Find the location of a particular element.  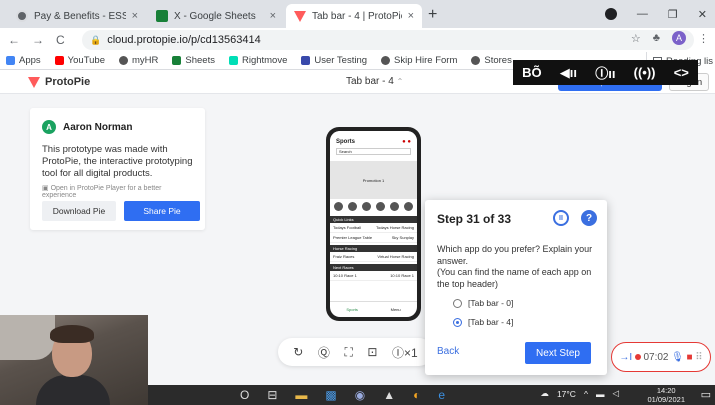

tab-sports: Sports is located at coordinates (352, 309).